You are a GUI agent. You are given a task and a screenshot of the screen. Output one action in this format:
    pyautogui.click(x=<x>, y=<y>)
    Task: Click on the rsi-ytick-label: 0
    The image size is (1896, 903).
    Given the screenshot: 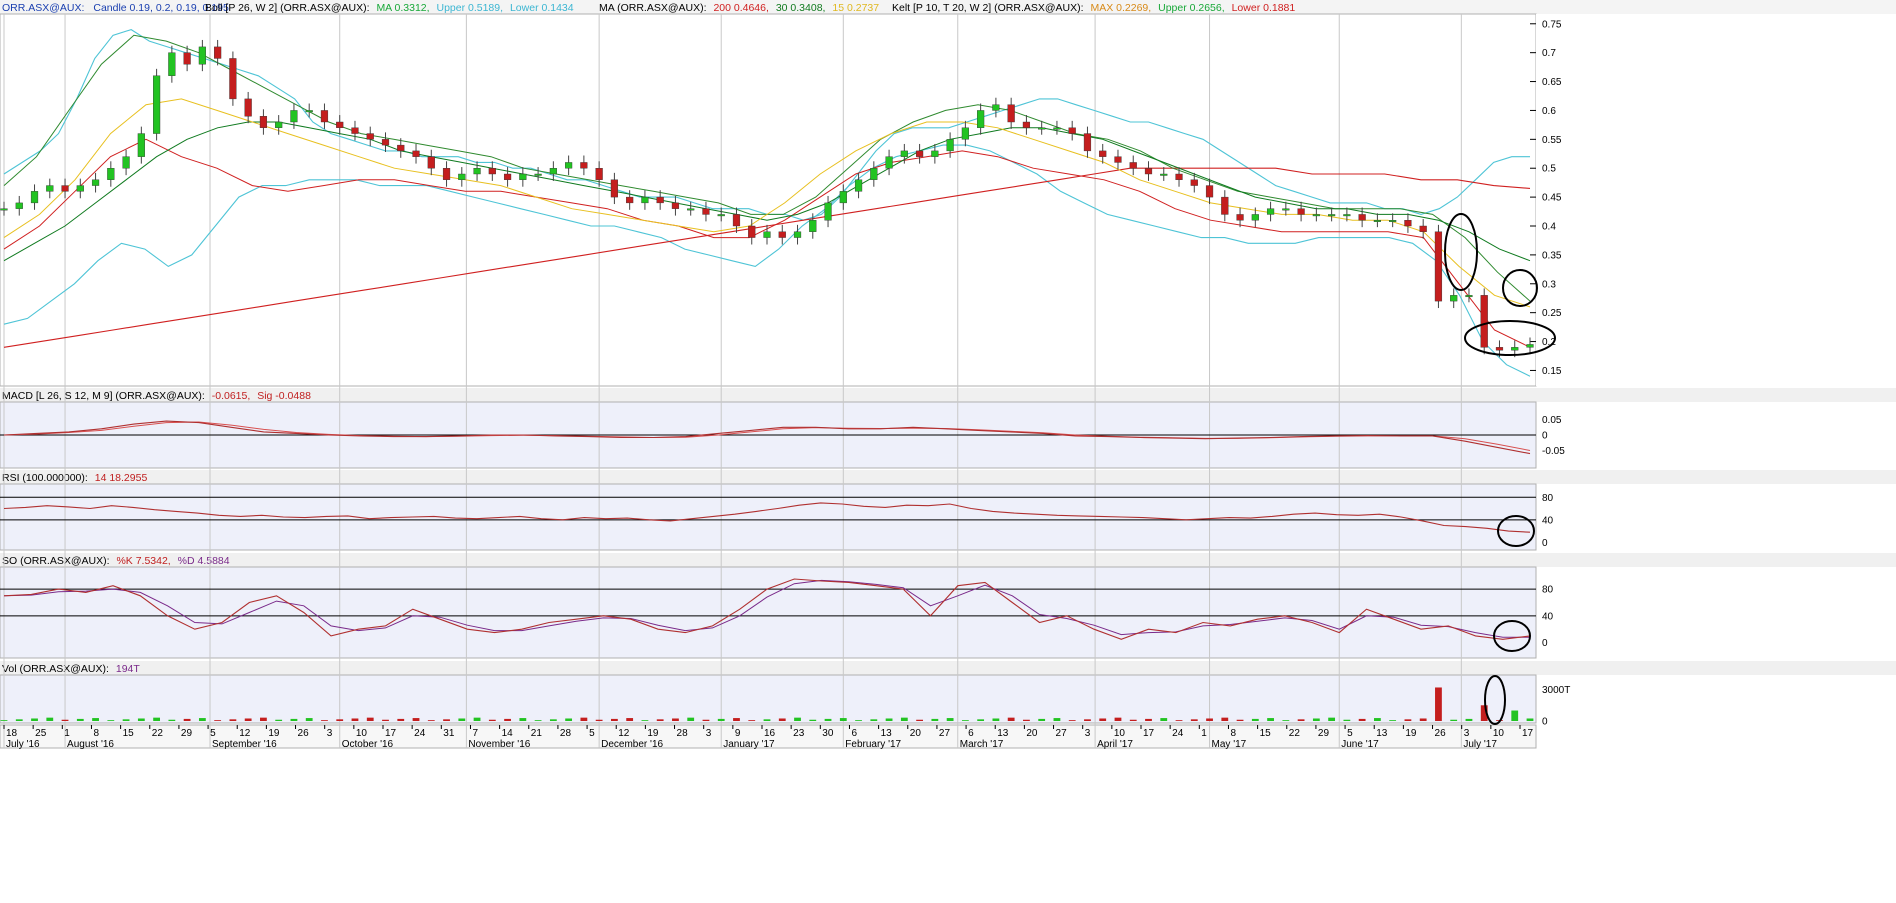 What is the action you would take?
    pyautogui.click(x=1545, y=543)
    